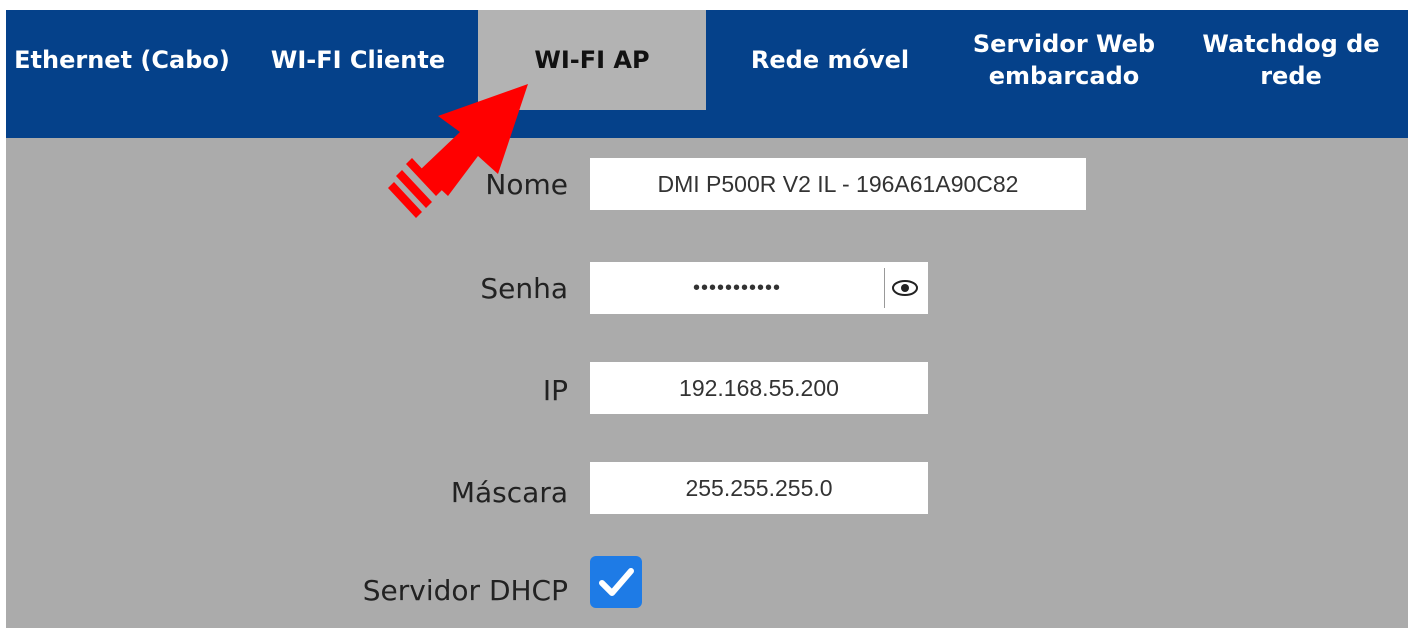  What do you see at coordinates (524, 288) in the screenshot?
I see `password-label: Senha` at bounding box center [524, 288].